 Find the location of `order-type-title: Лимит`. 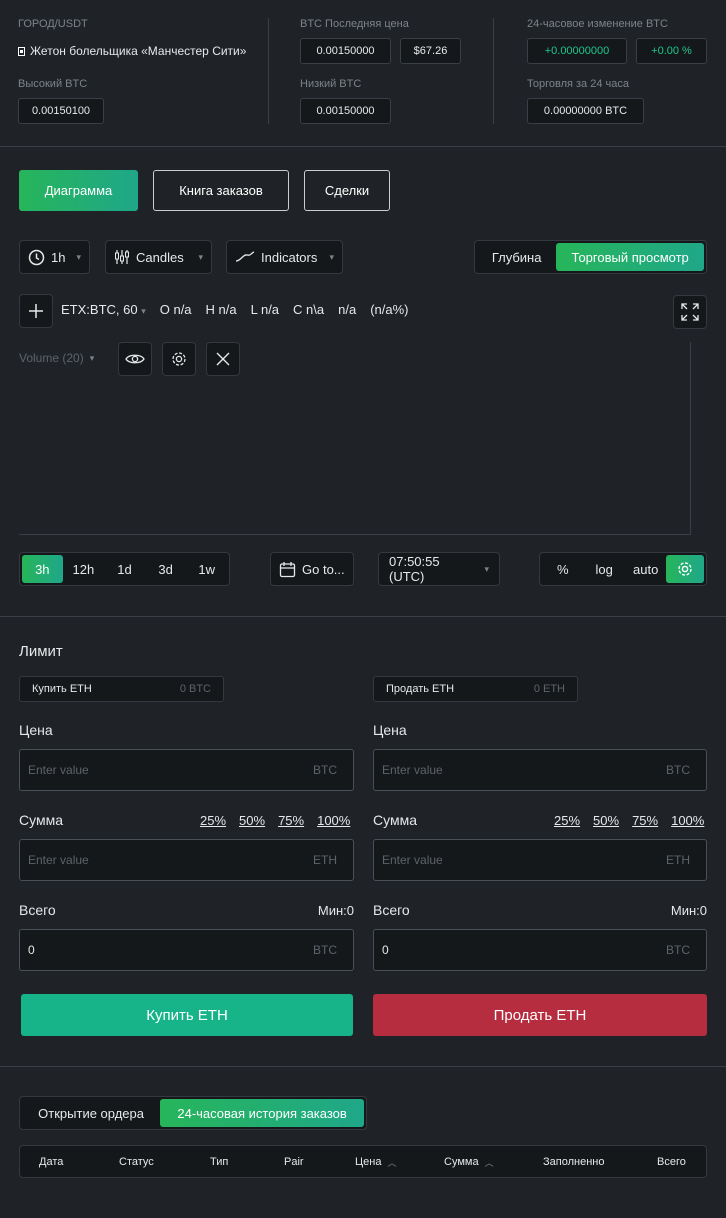

order-type-title: Лимит is located at coordinates (41, 651).